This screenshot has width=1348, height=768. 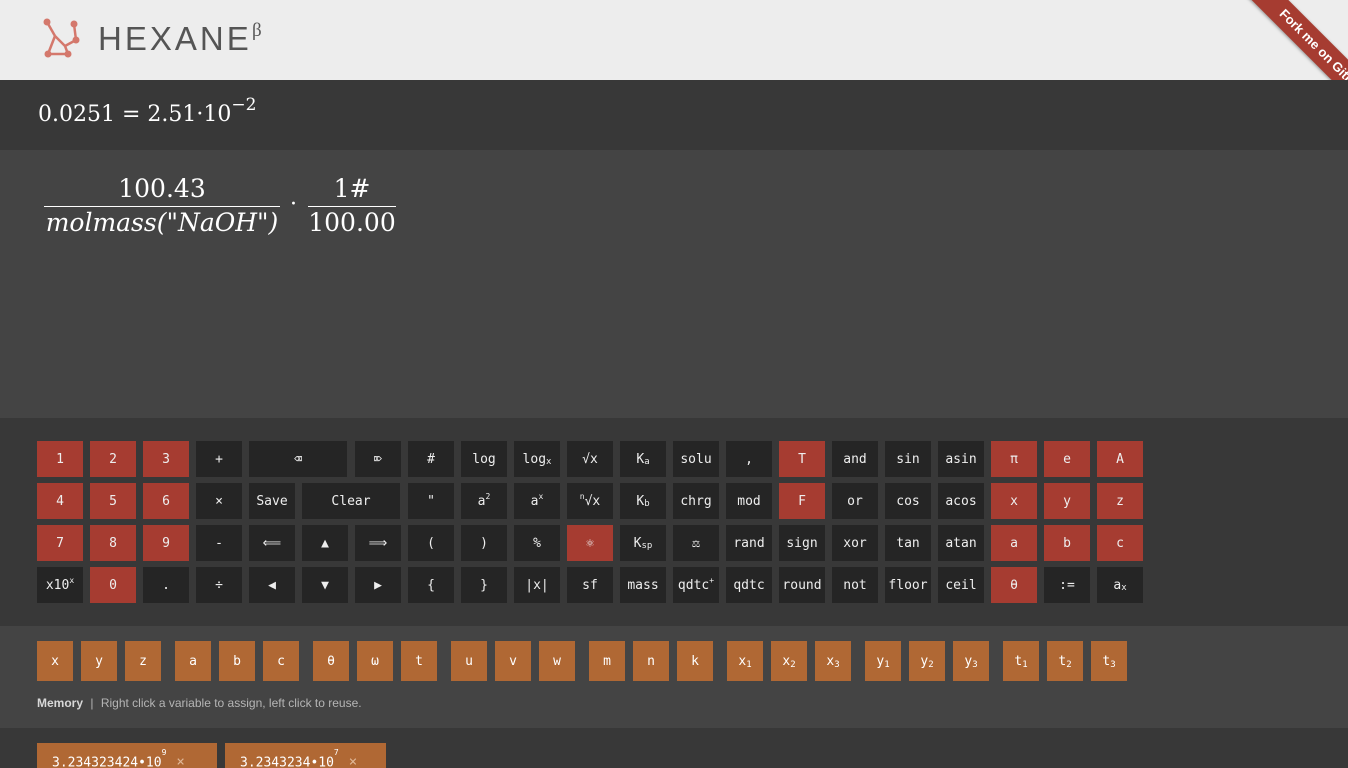 I want to click on variable-x1: x1, so click(x=745, y=661).